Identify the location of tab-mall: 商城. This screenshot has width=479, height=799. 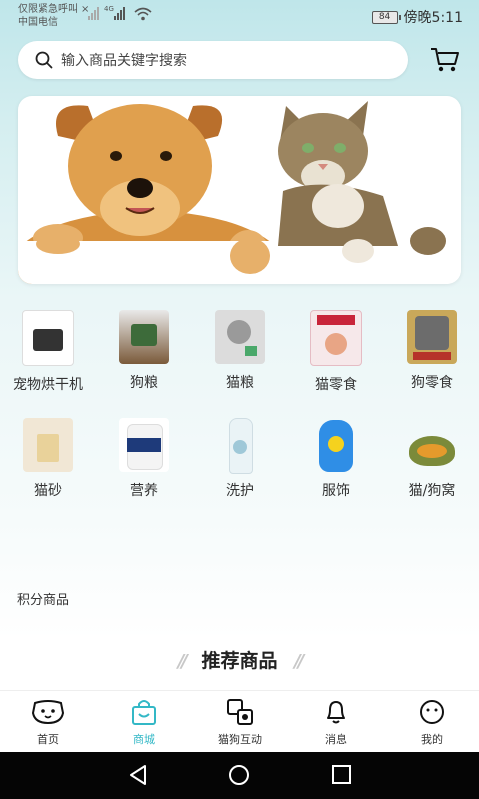
(144, 722).